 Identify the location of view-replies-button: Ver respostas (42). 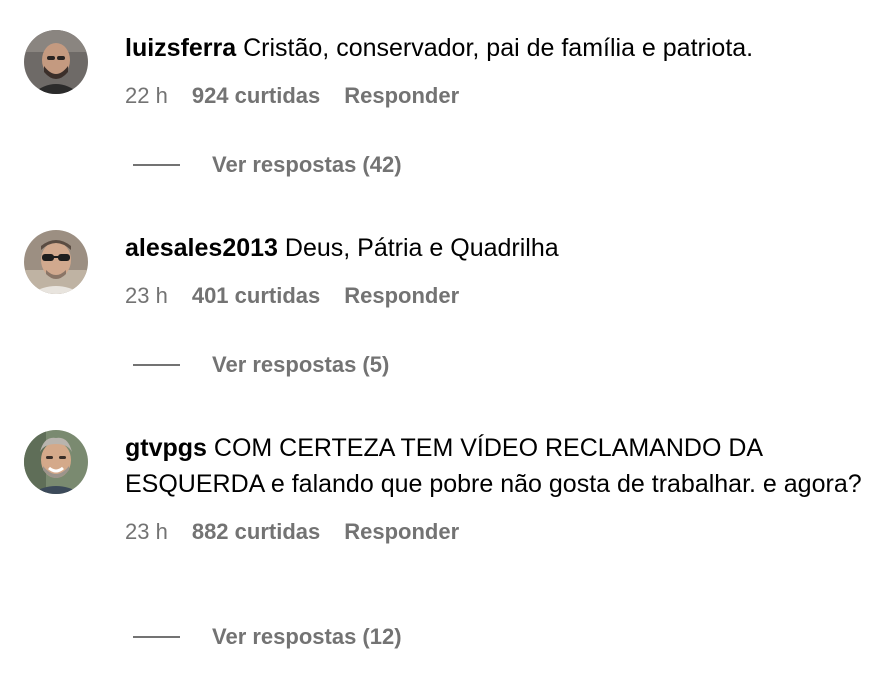
(267, 165).